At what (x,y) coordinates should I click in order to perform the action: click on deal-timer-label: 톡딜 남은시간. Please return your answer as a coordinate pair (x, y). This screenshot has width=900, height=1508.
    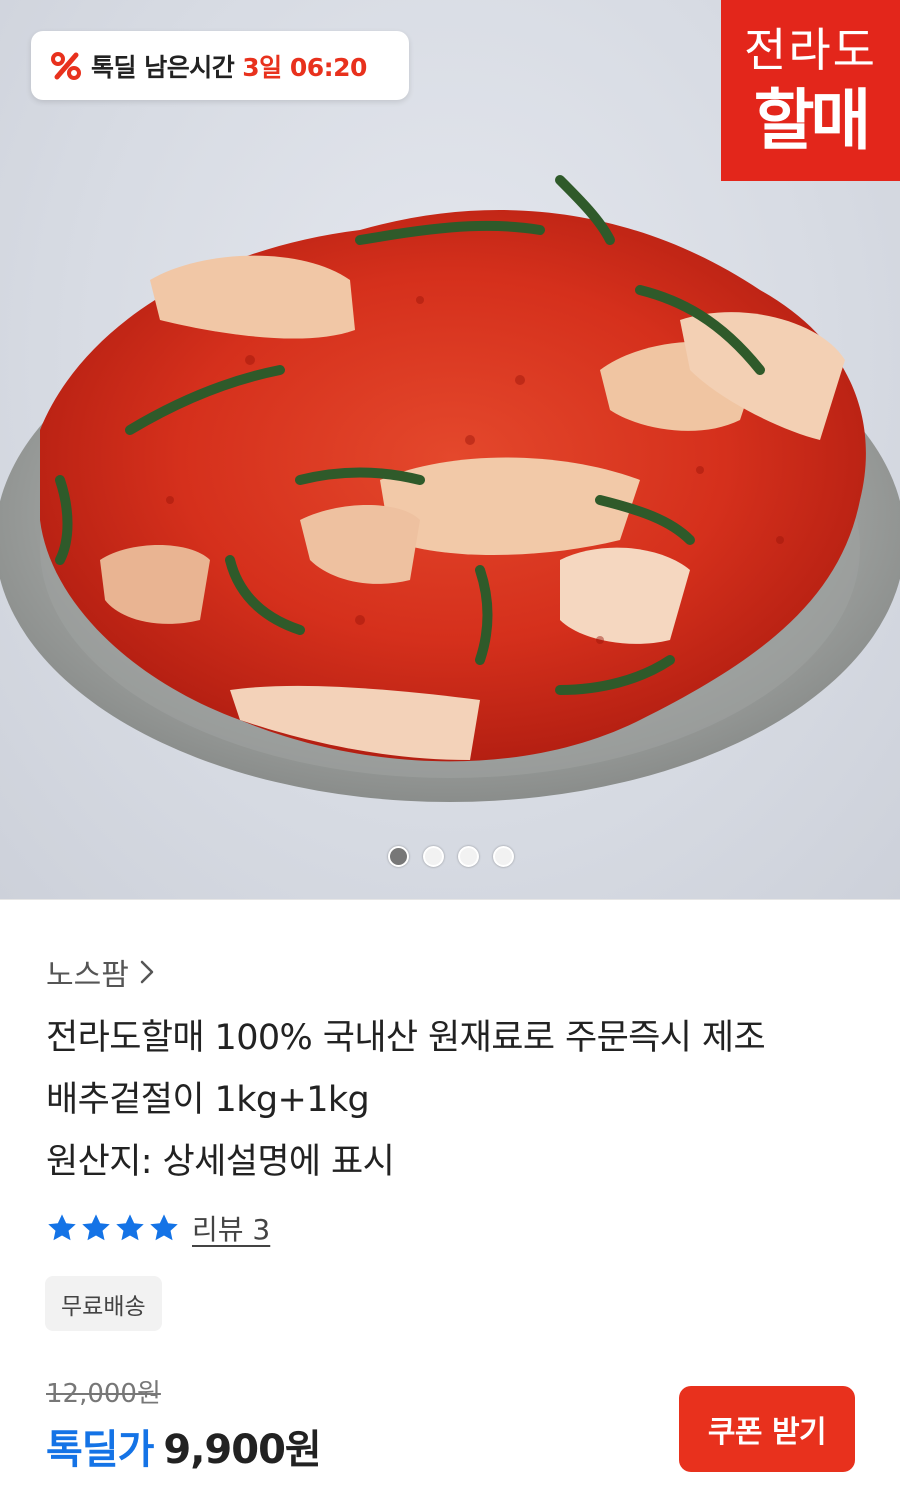
    Looking at the image, I should click on (163, 67).